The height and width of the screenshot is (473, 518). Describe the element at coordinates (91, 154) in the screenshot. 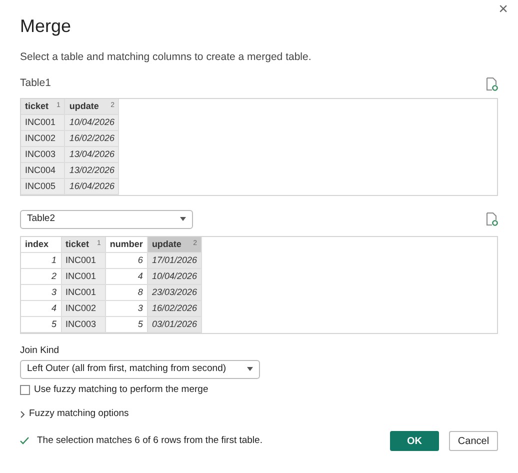

I see `table-cell: 13/04/2026` at that location.